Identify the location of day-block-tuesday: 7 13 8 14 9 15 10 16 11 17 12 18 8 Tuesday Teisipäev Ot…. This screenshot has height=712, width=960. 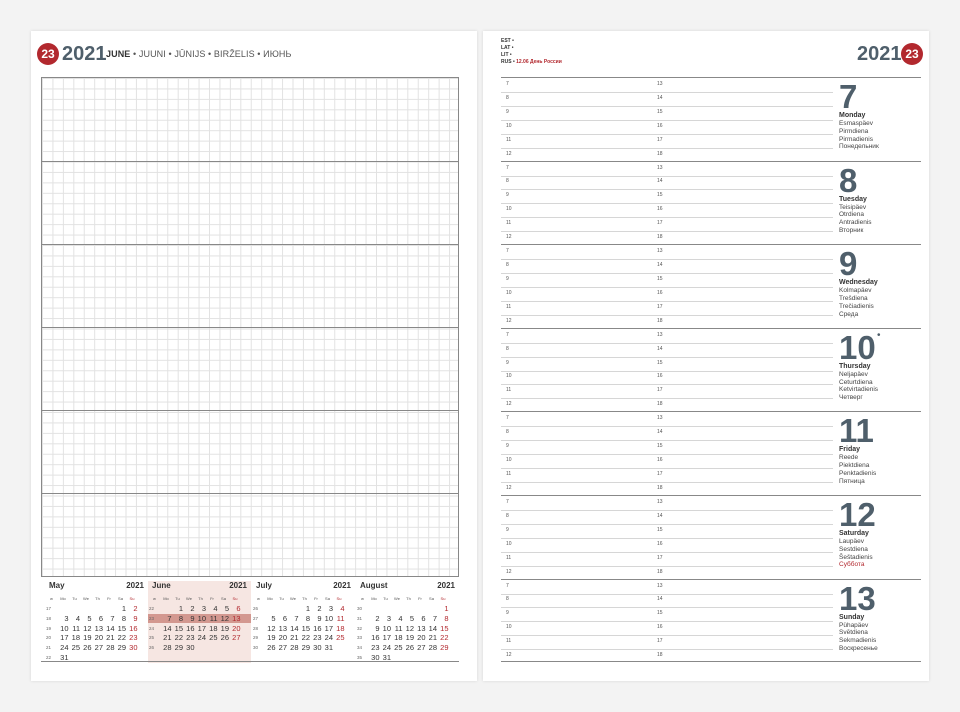
(711, 202).